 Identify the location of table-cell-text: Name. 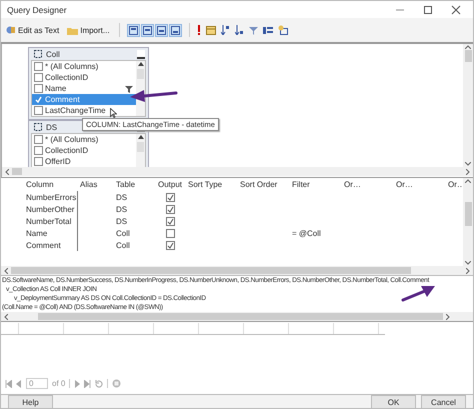
(36, 233).